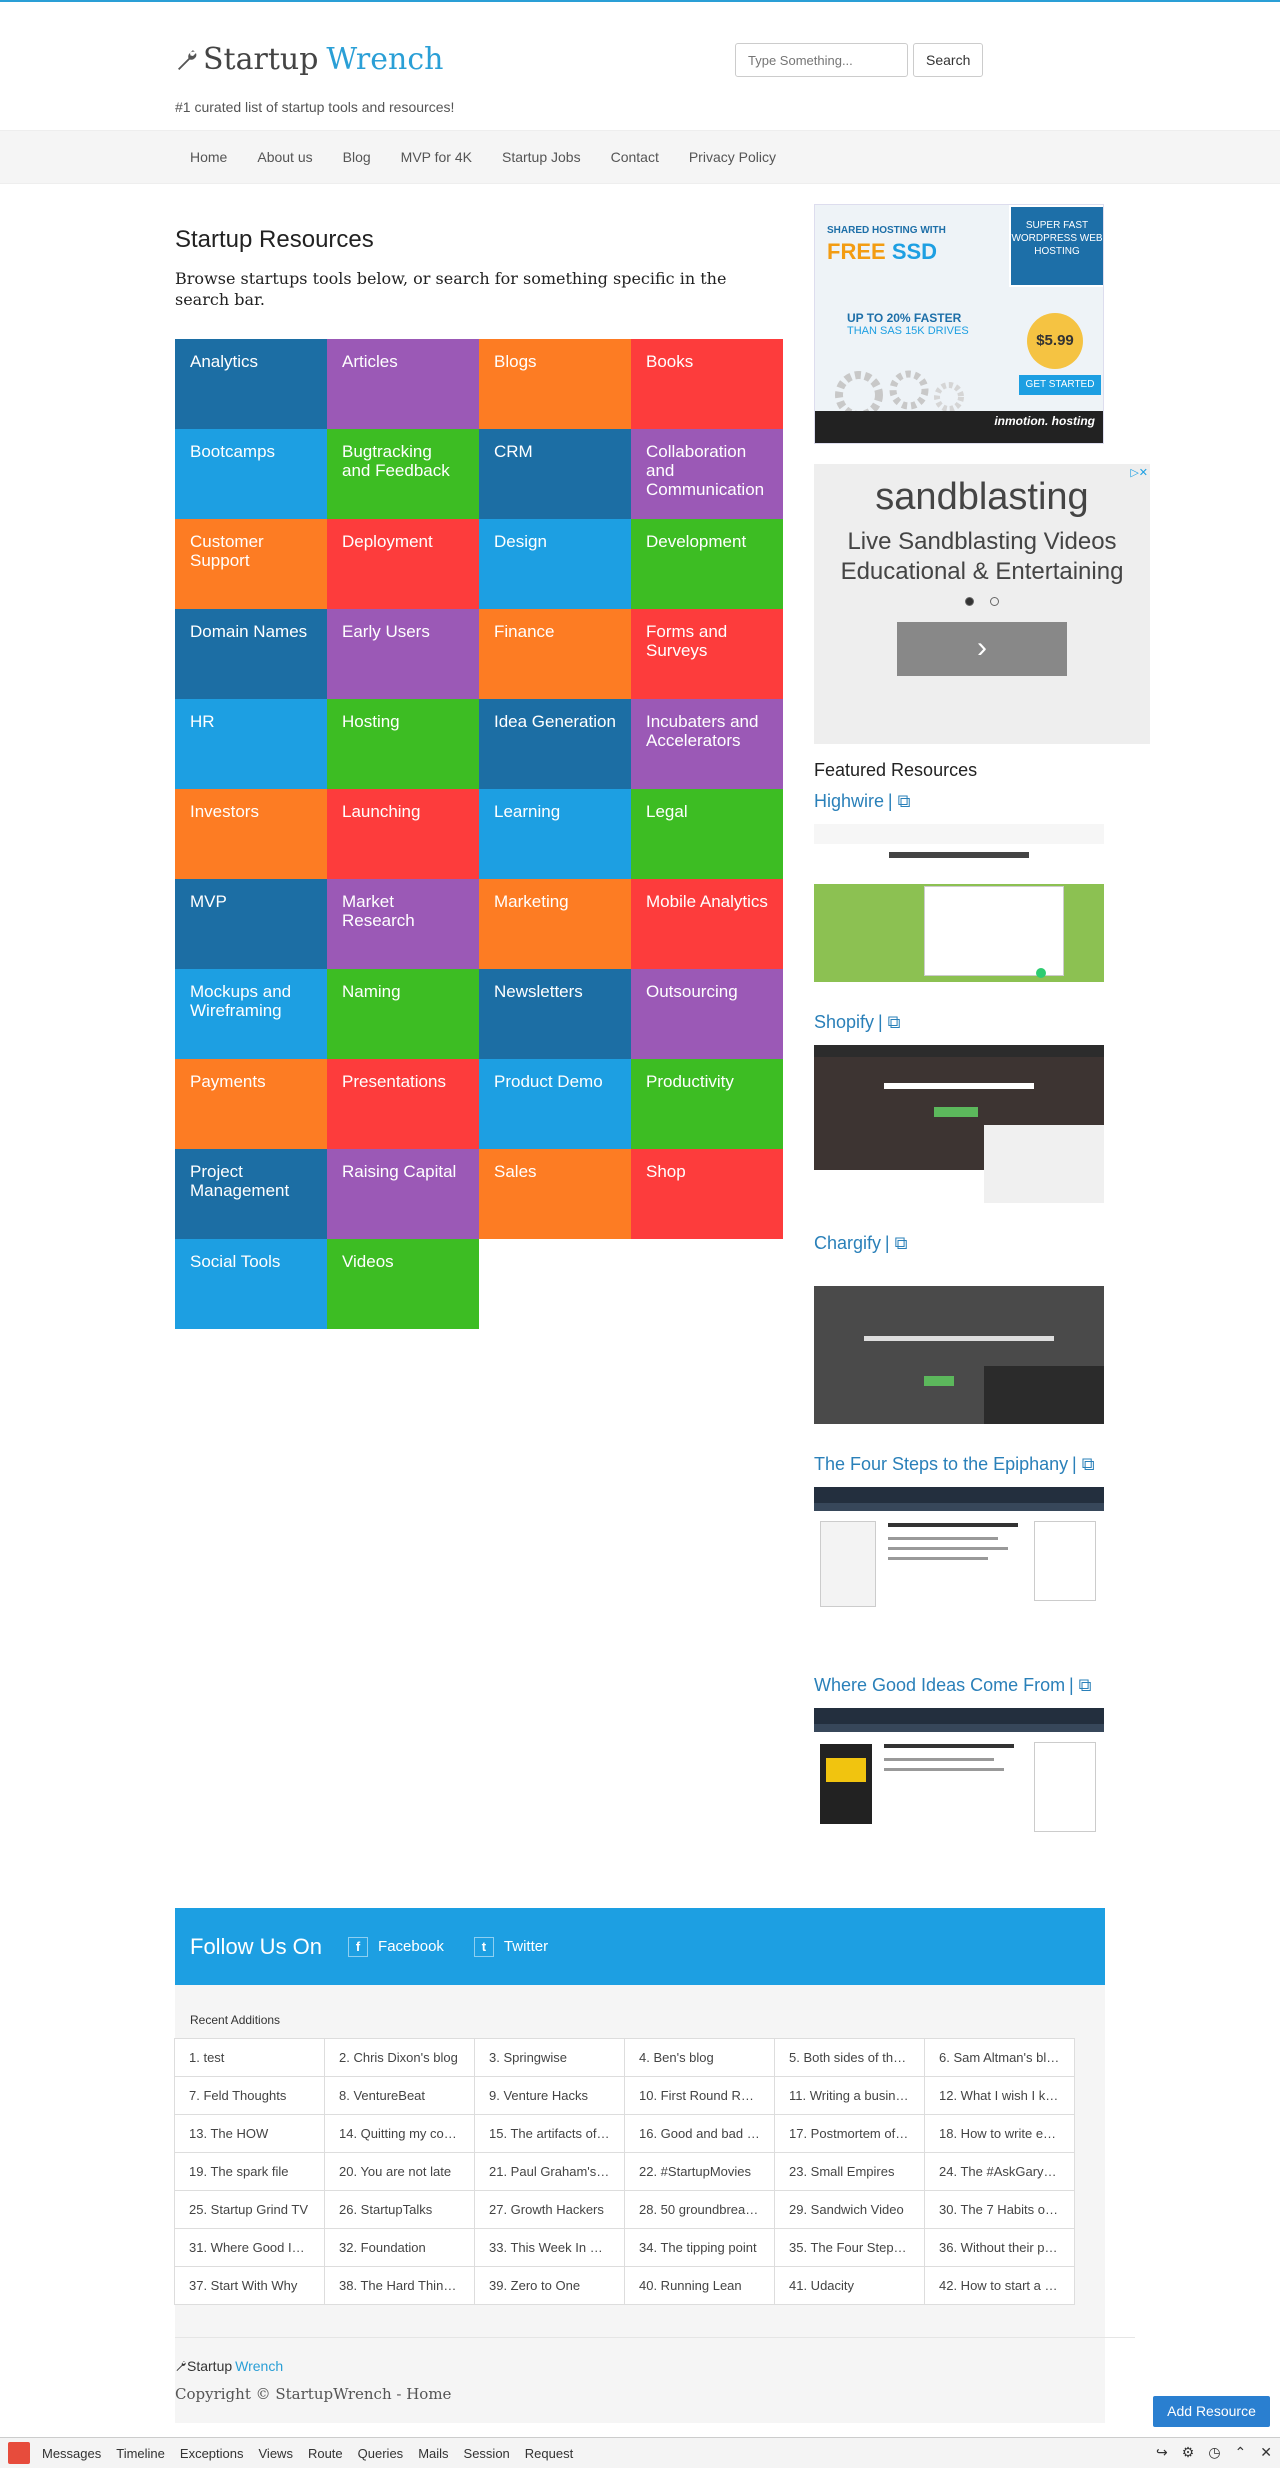 The width and height of the screenshot is (1280, 2468). Describe the element at coordinates (399, 2247) in the screenshot. I see `recent-item: 32. Foundation` at that location.